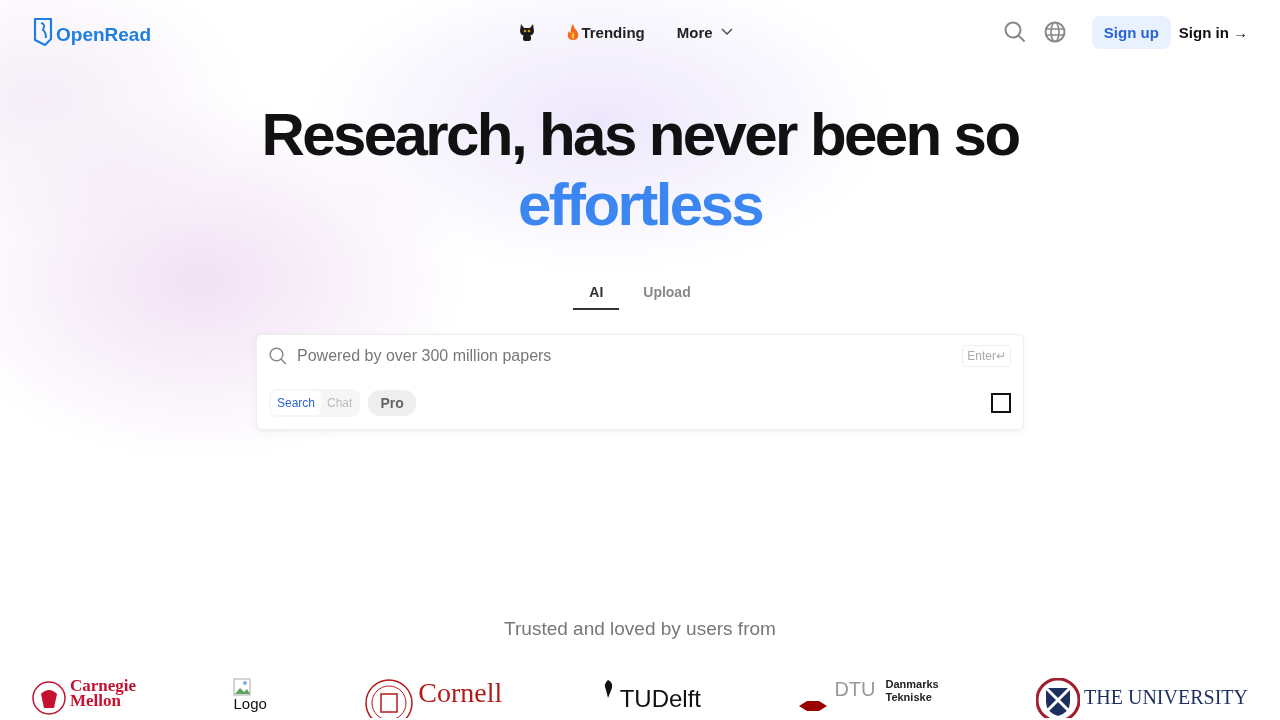 This screenshot has width=1280, height=720. What do you see at coordinates (104, 35) in the screenshot?
I see `logo-text: OpenRead` at bounding box center [104, 35].